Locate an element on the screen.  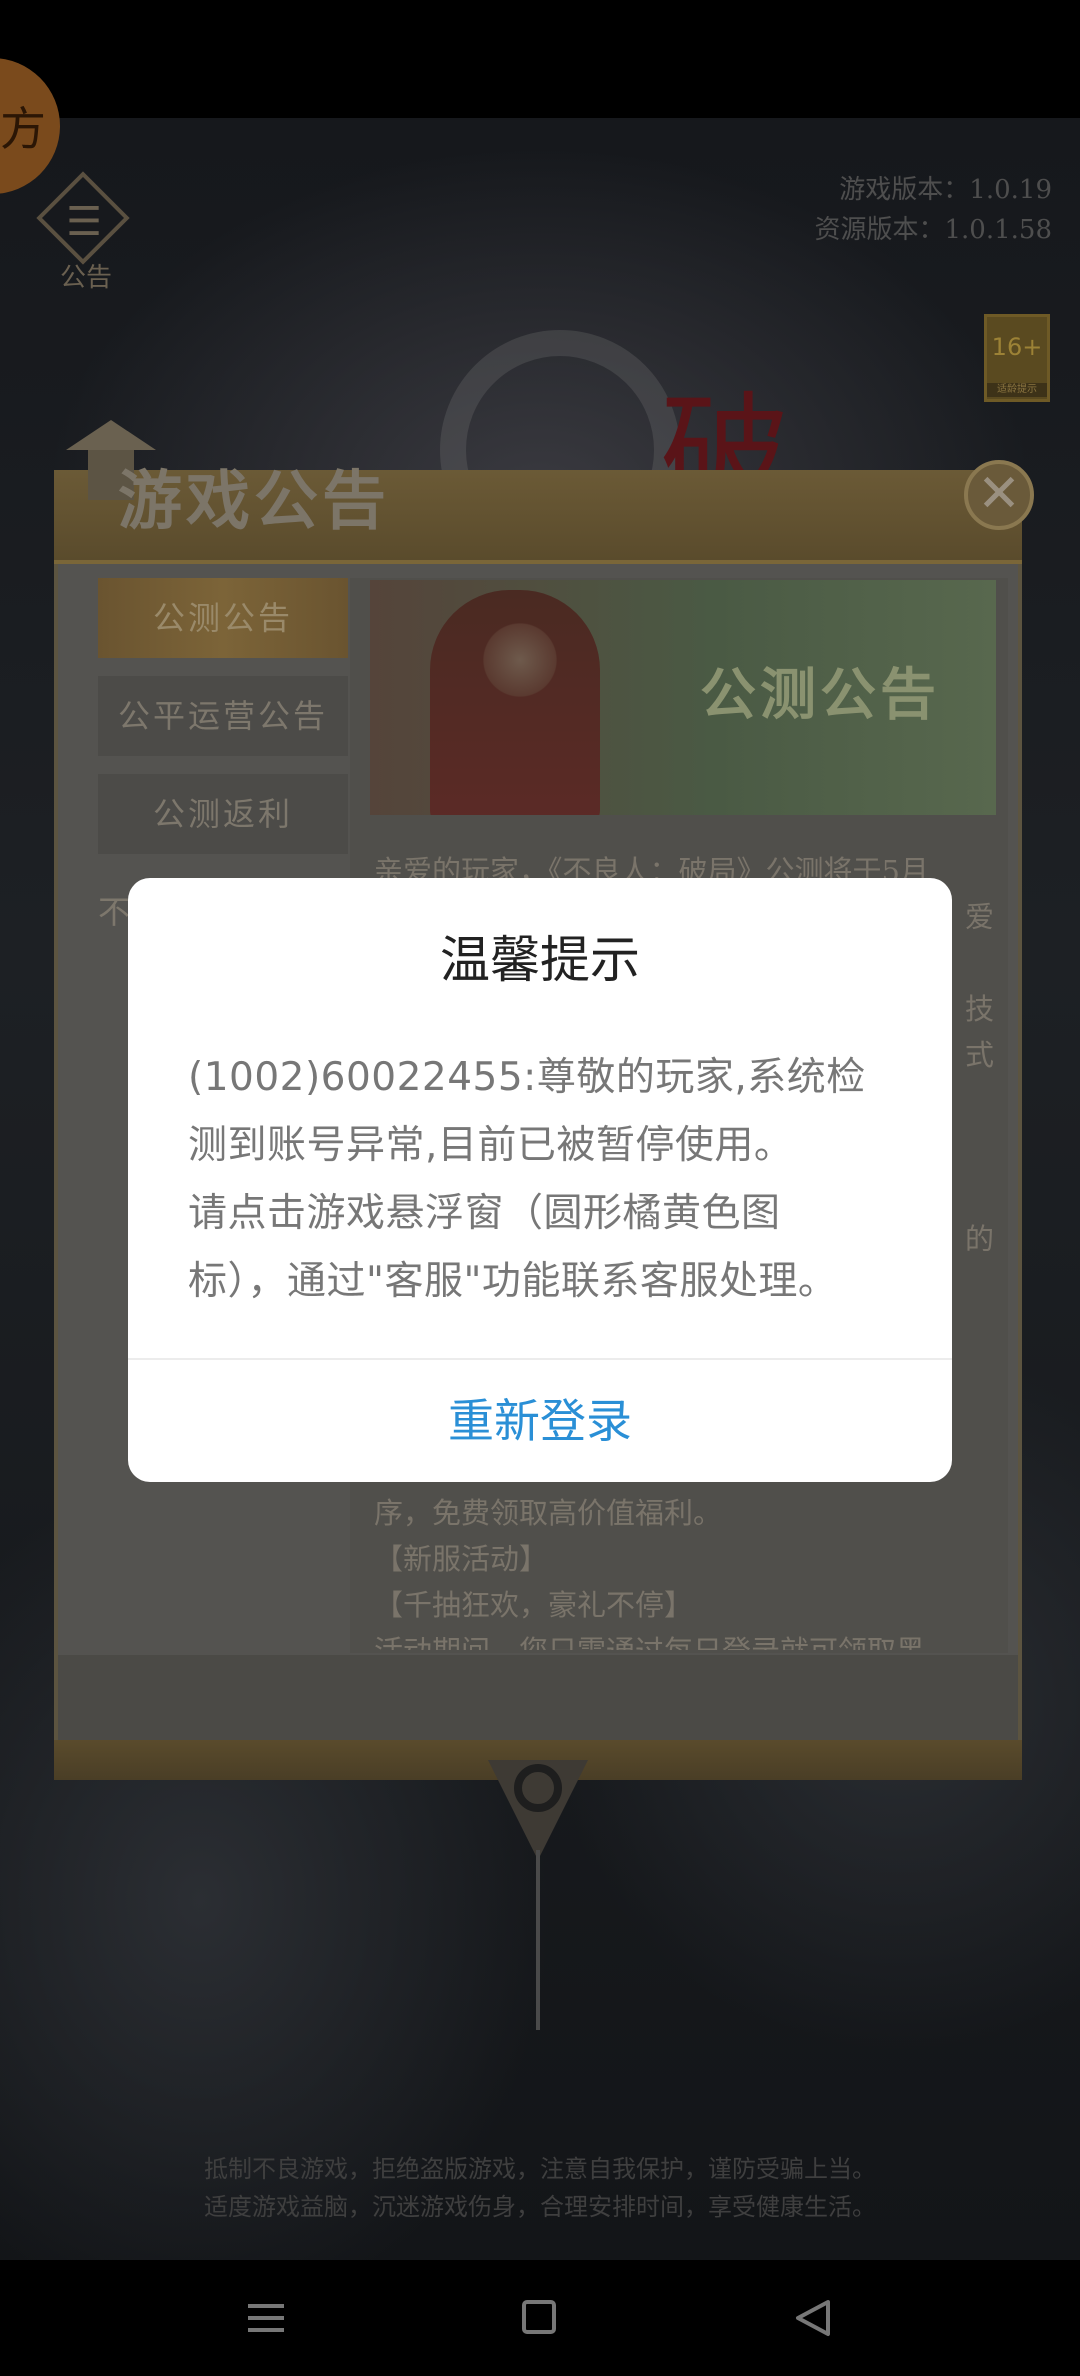
tab-public-test: 公测公告 is located at coordinates (223, 618).